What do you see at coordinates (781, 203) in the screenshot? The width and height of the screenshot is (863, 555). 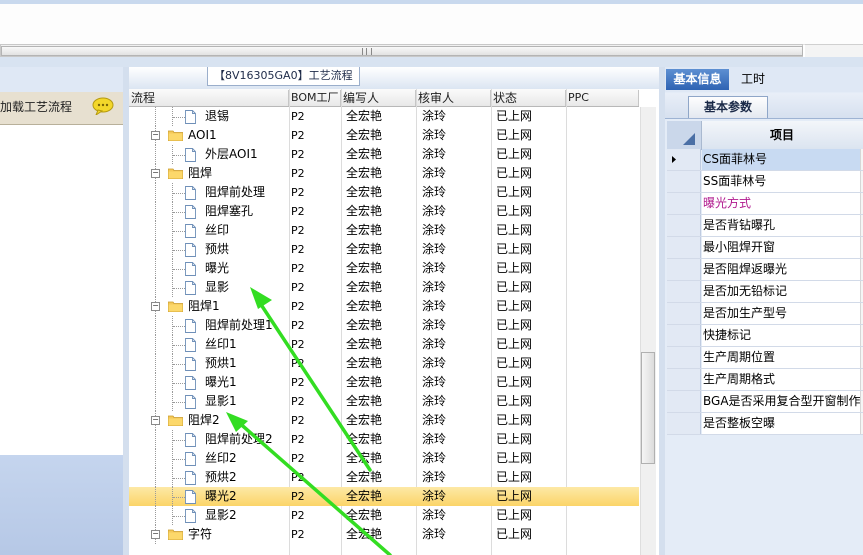 I see `property-name: 曝光方式` at bounding box center [781, 203].